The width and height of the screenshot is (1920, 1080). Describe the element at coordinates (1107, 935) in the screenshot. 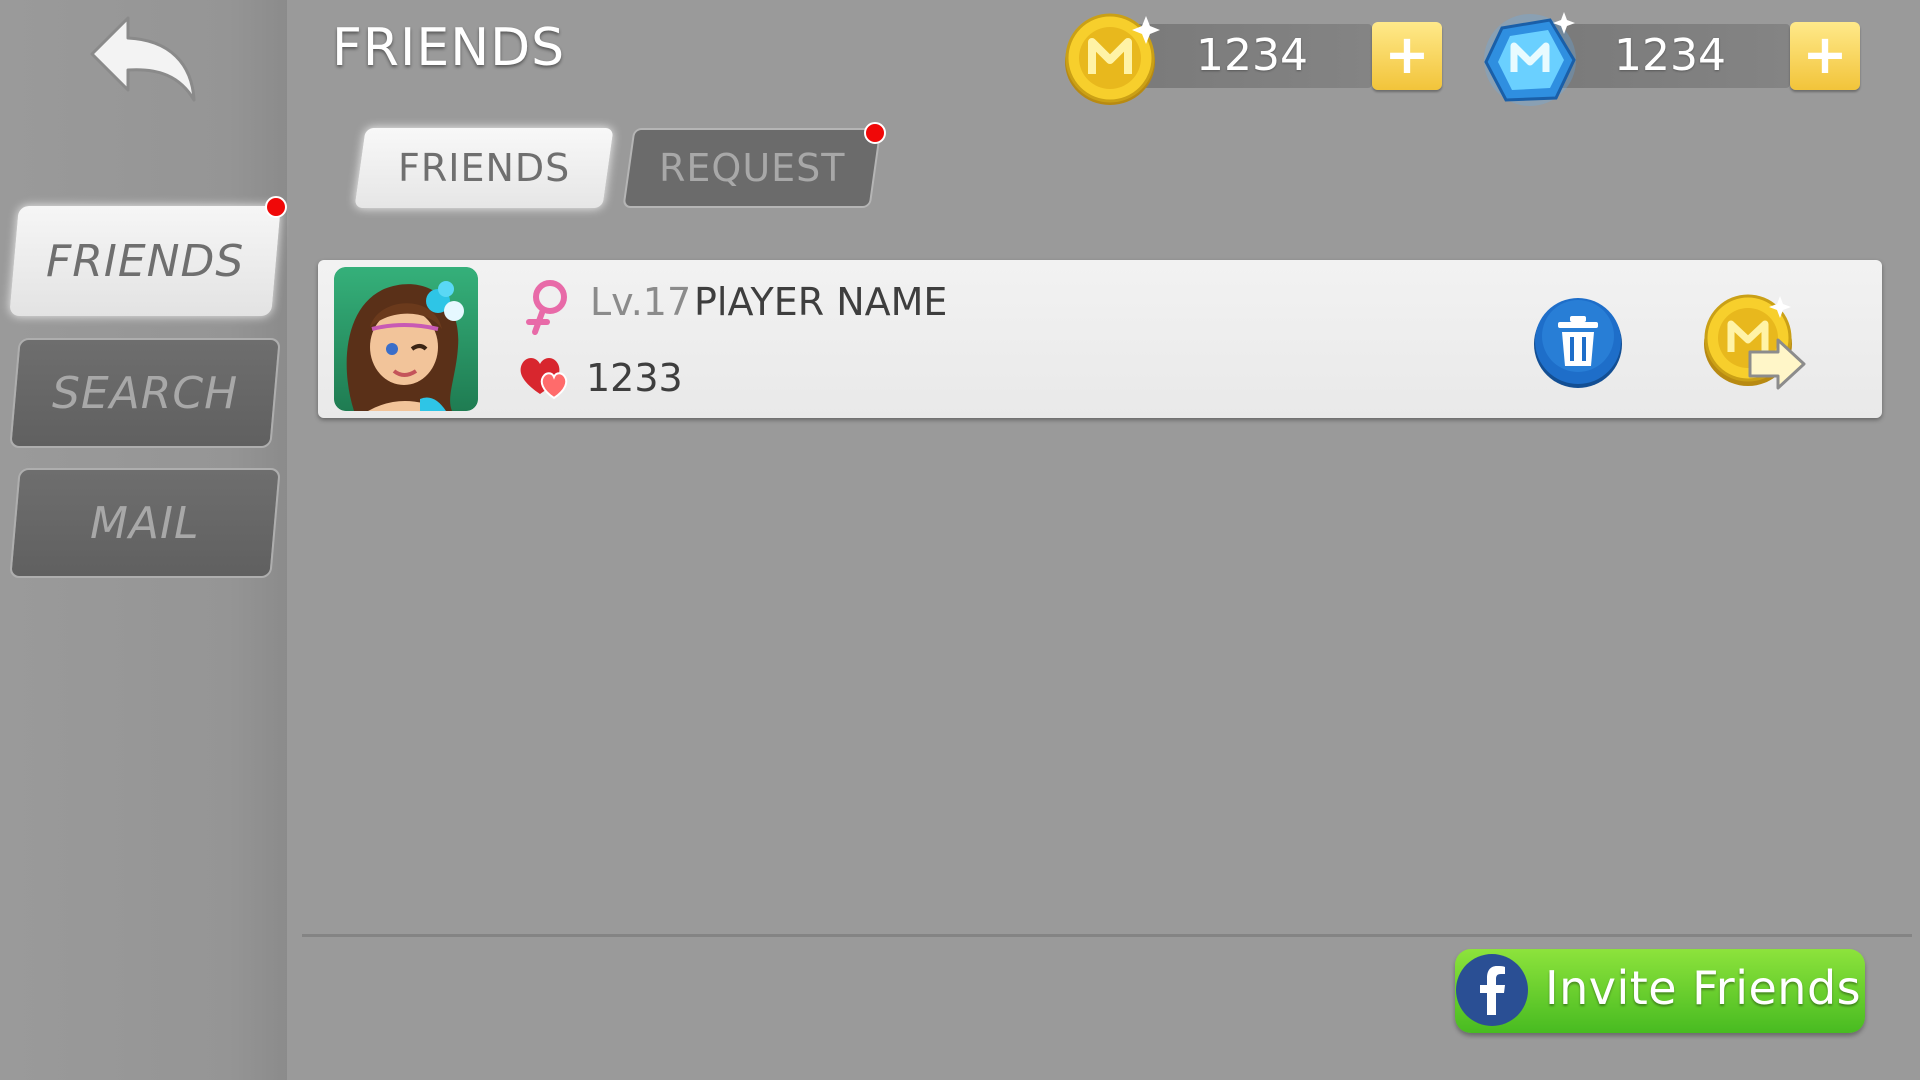

I see `divider` at that location.